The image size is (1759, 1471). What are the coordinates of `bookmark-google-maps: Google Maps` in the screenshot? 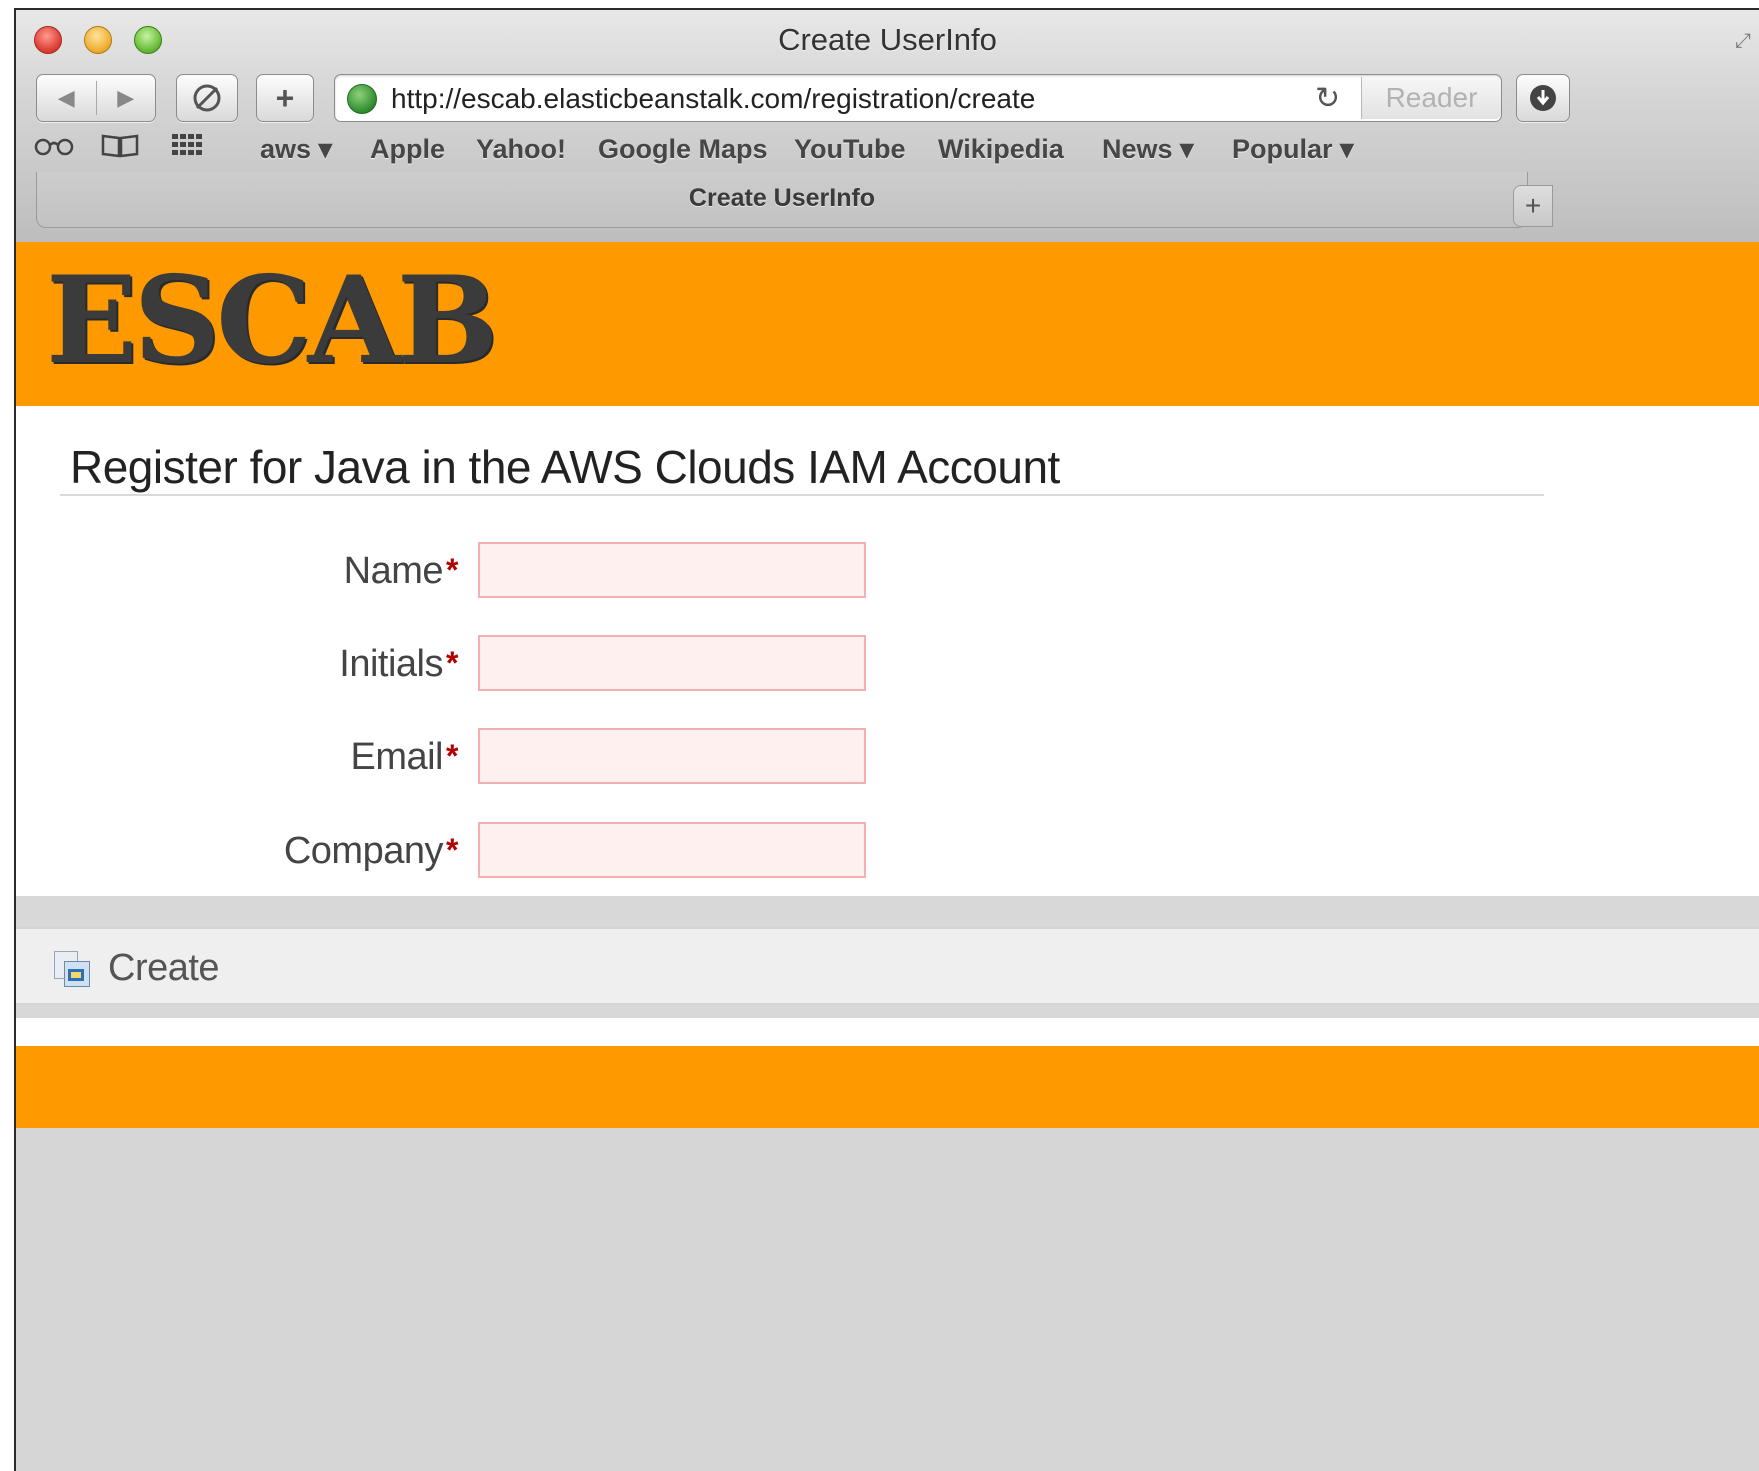 It's located at (683, 149).